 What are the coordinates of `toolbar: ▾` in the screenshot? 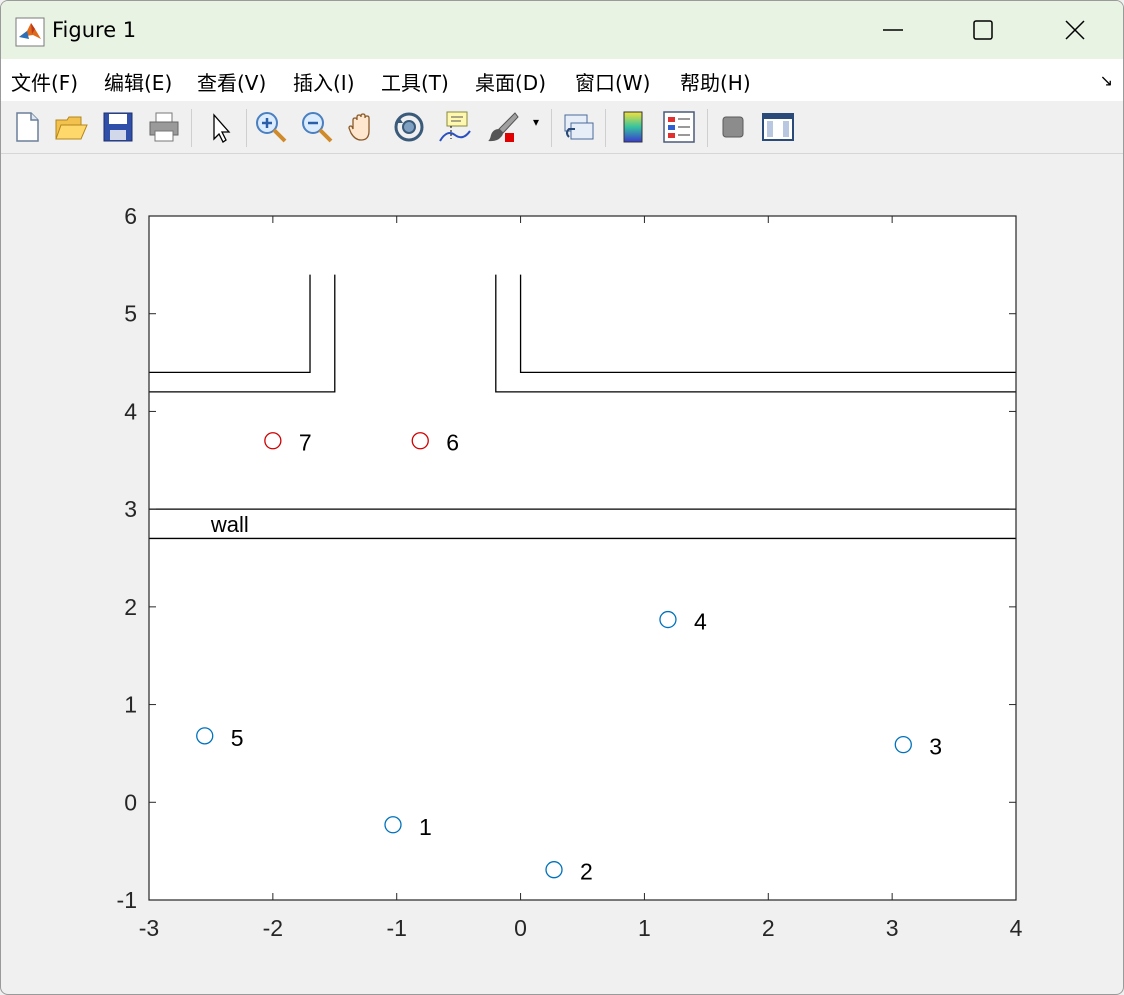 It's located at (562, 127).